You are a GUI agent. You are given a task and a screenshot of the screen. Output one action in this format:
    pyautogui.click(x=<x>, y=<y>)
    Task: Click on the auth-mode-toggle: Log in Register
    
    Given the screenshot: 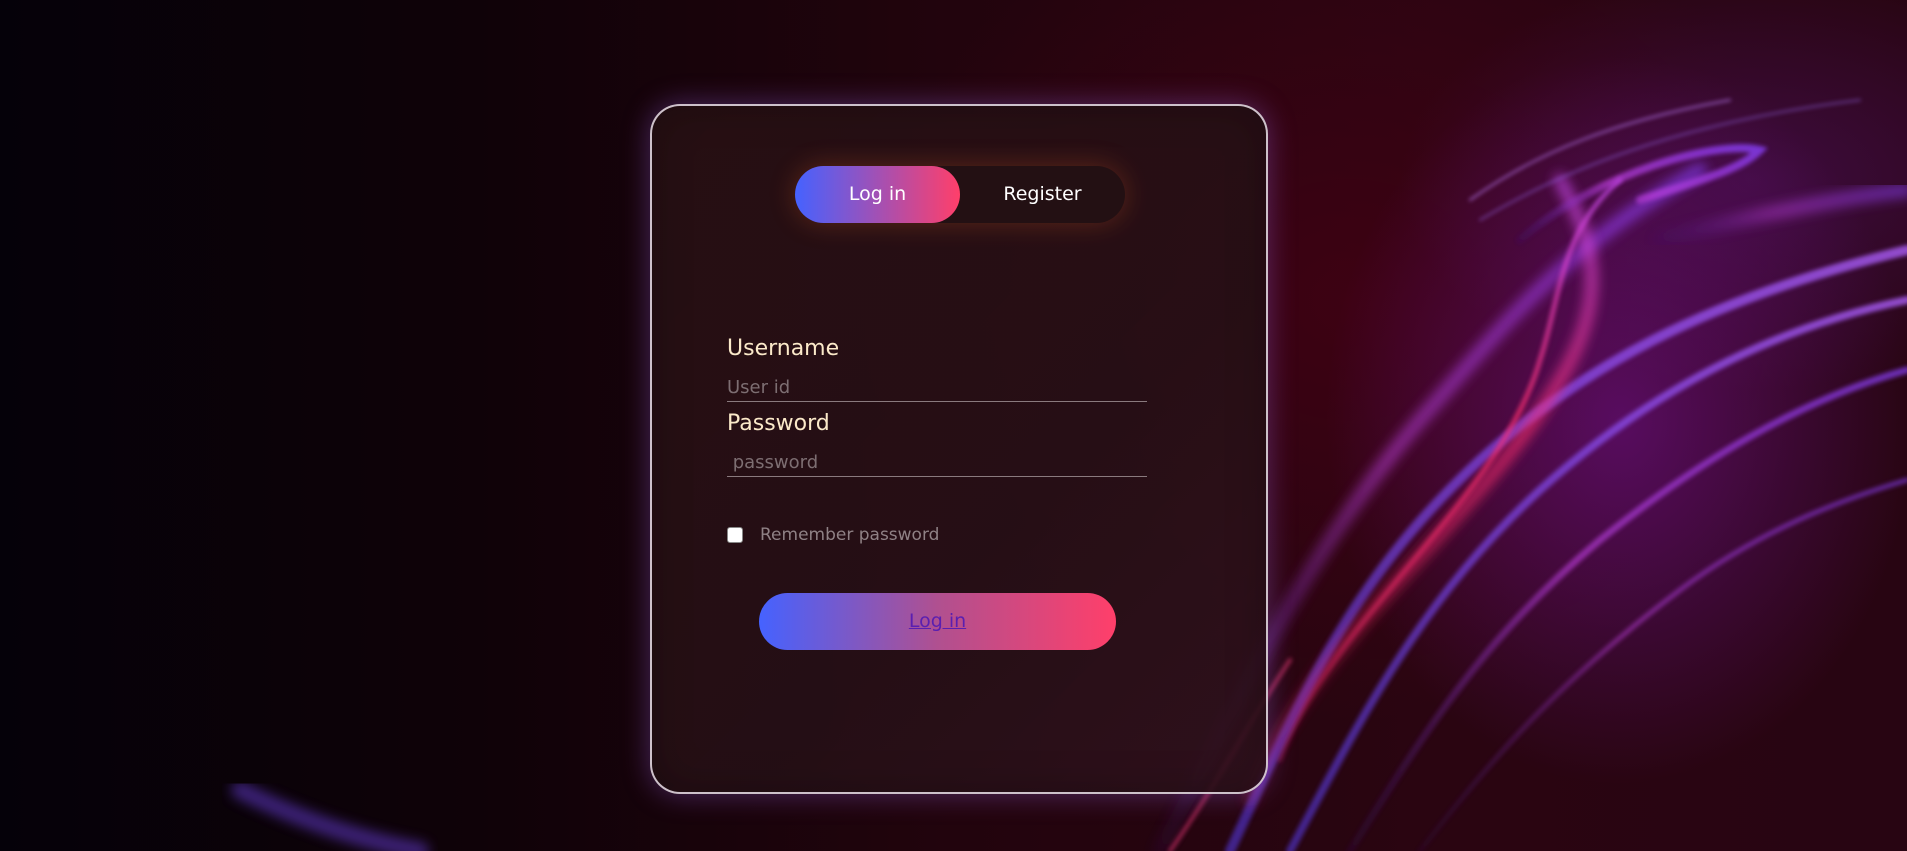 What is the action you would take?
    pyautogui.click(x=960, y=194)
    